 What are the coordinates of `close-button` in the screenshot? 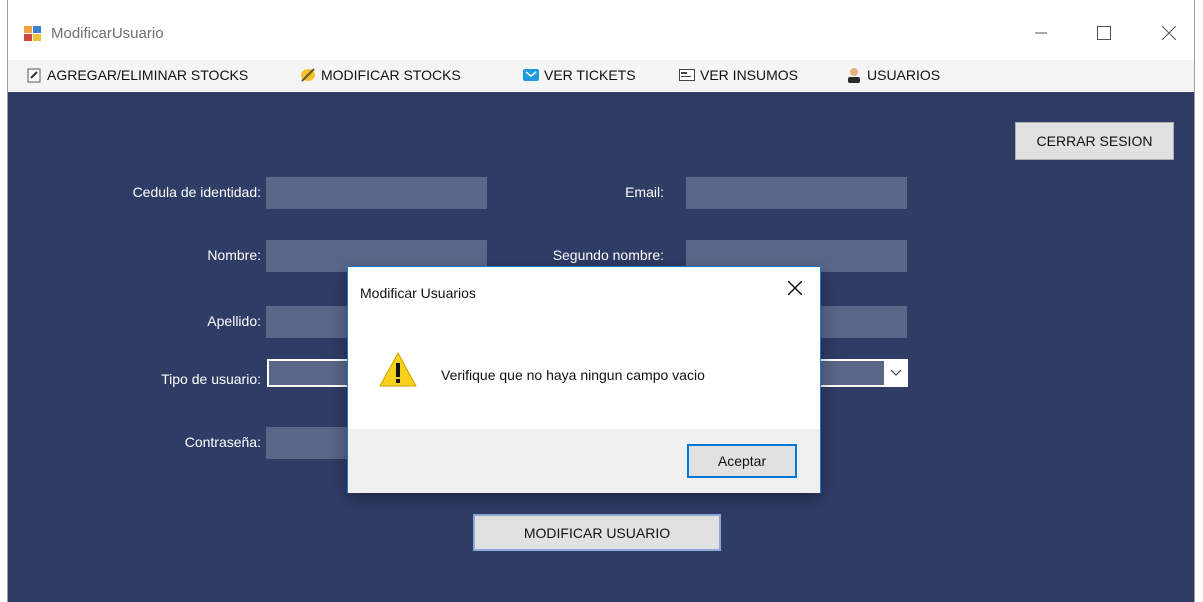 It's located at (1169, 35).